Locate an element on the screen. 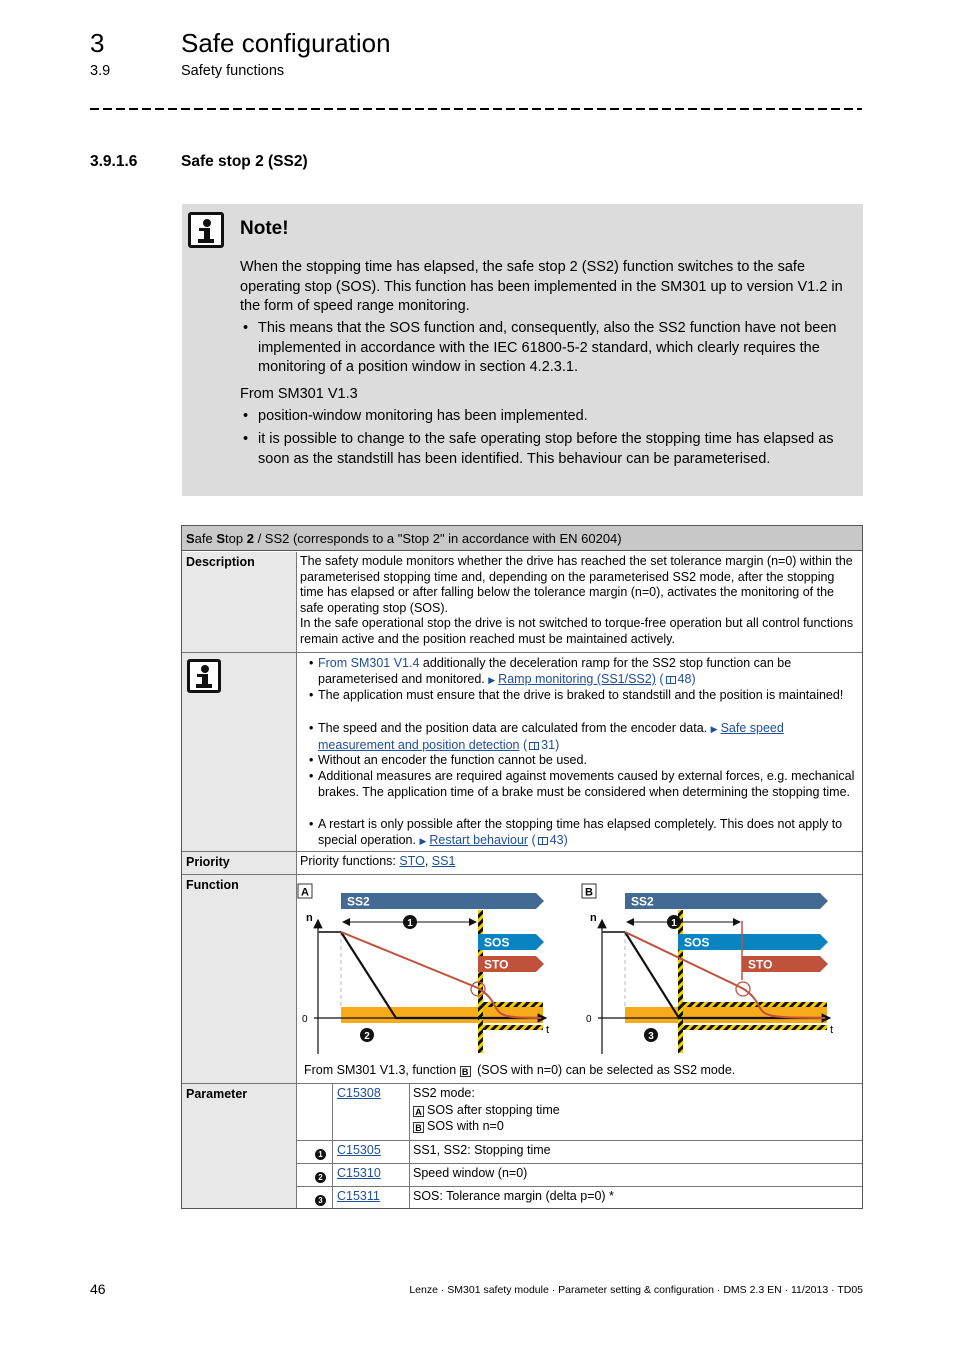 The image size is (954, 1350). c15305-link: C15305 is located at coordinates (359, 1150).